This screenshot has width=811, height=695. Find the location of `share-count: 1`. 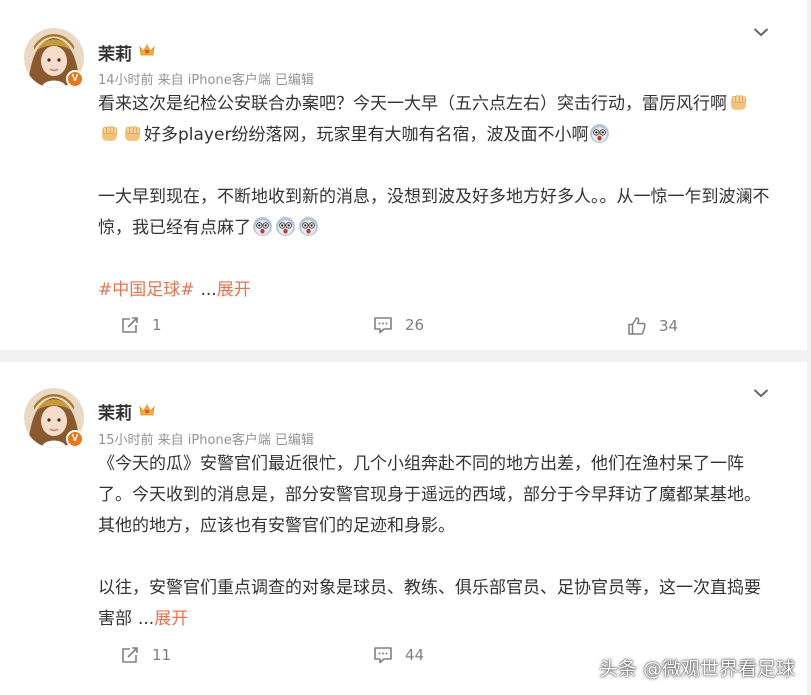

share-count: 1 is located at coordinates (157, 325).